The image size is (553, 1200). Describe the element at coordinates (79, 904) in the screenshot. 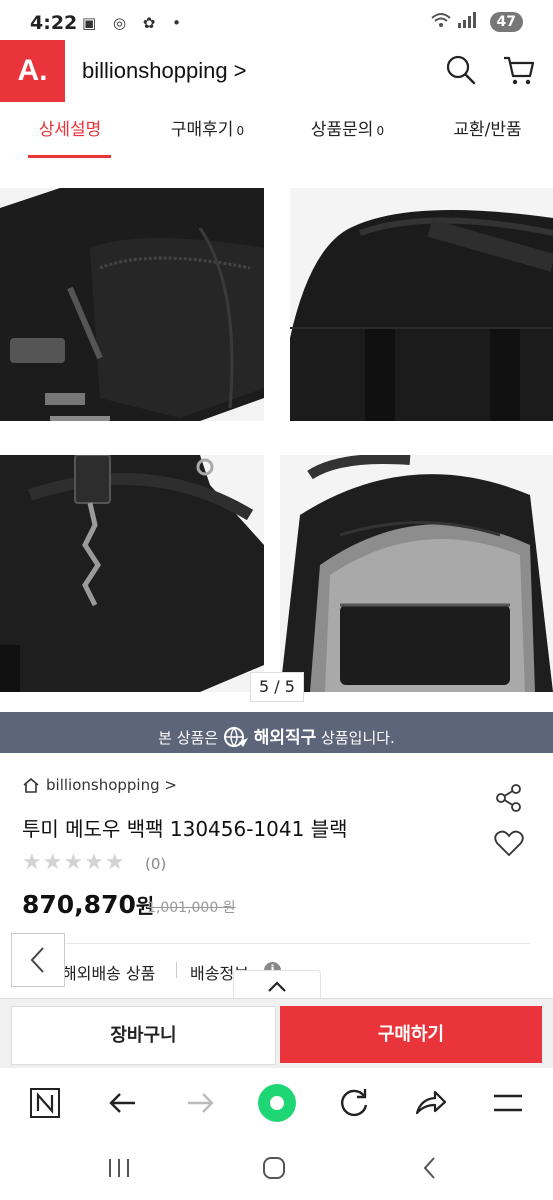

I see `price-value: 870,870` at that location.